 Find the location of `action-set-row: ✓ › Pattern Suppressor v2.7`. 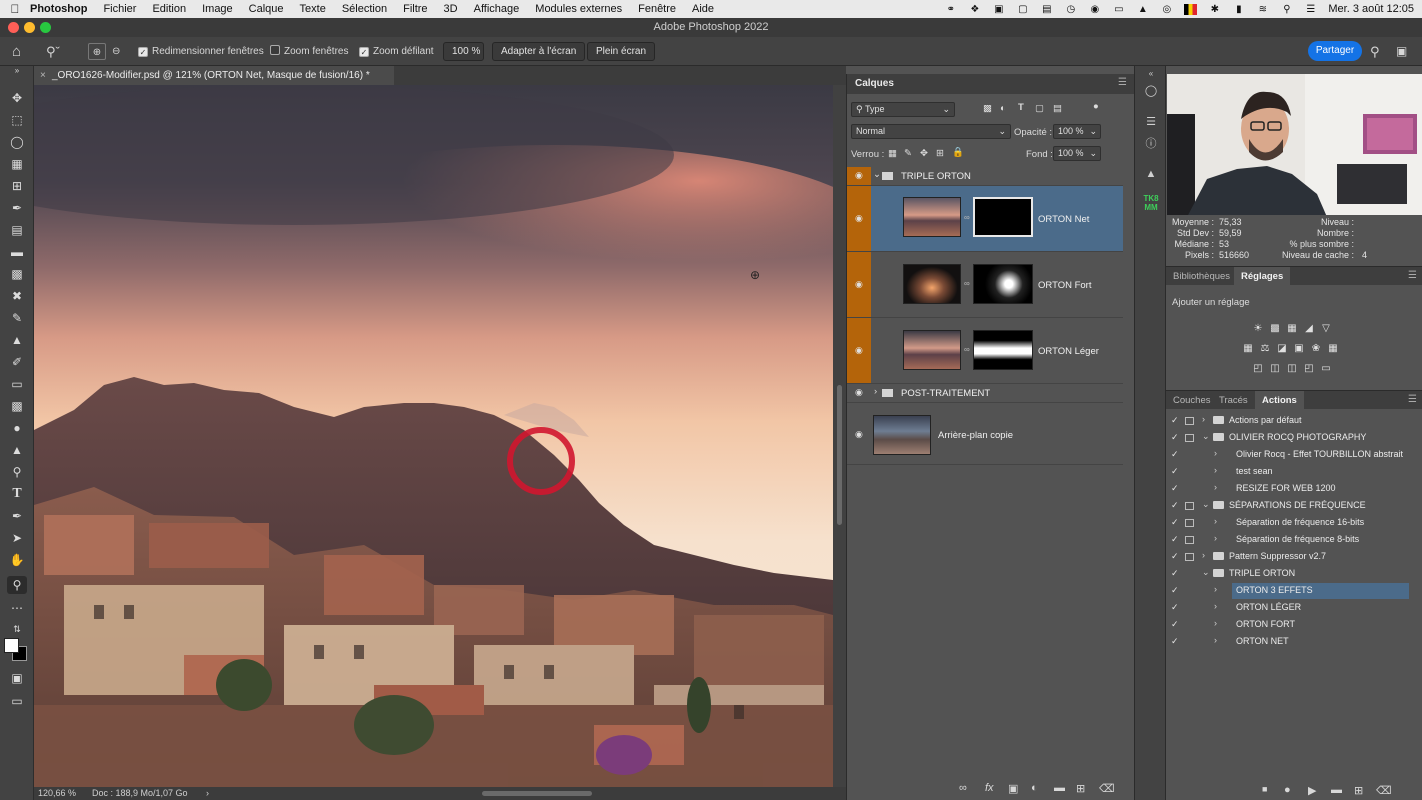

action-set-row: ✓ › Pattern Suppressor v2.7 is located at coordinates (1294, 557).